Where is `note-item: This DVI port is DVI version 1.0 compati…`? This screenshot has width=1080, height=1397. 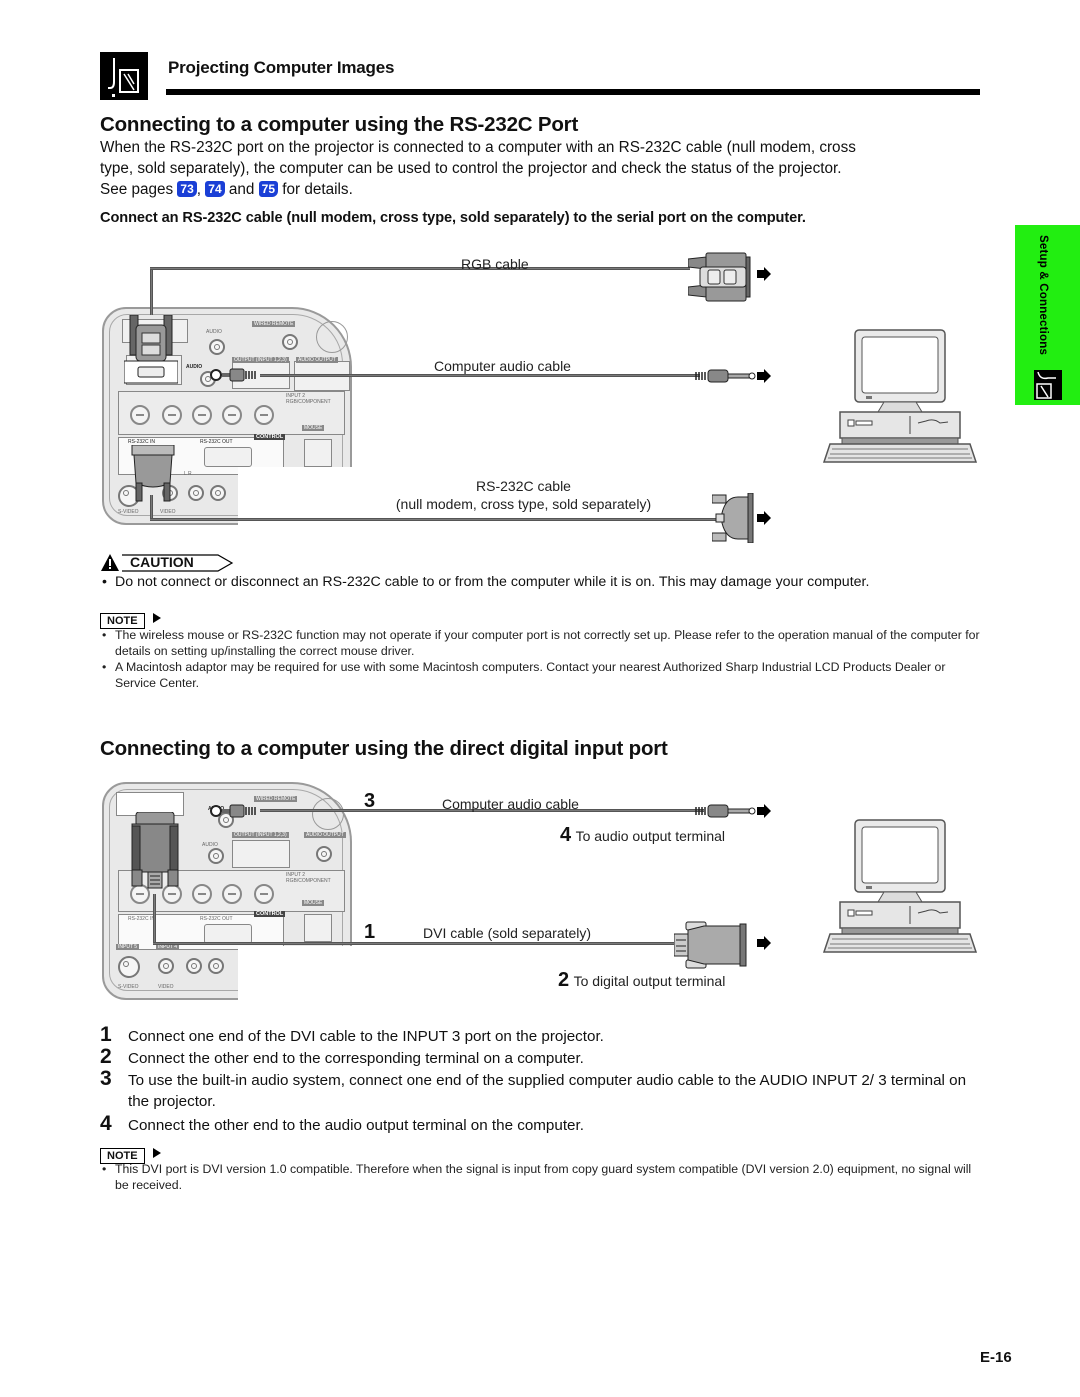 note-item: This DVI port is DVI version 1.0 compati… is located at coordinates (541, 1177).